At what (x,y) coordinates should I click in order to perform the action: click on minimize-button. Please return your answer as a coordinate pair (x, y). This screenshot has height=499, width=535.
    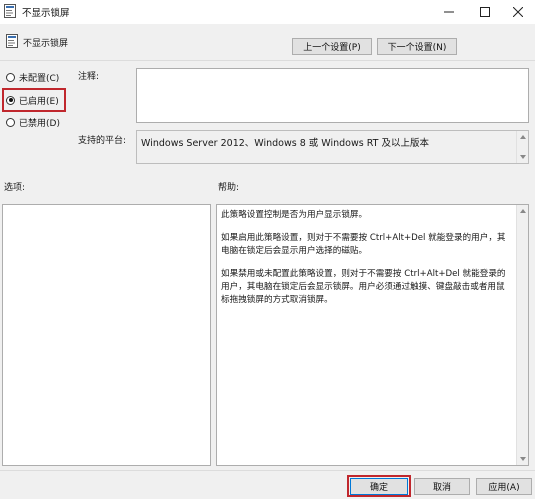
    Looking at the image, I should click on (449, 12).